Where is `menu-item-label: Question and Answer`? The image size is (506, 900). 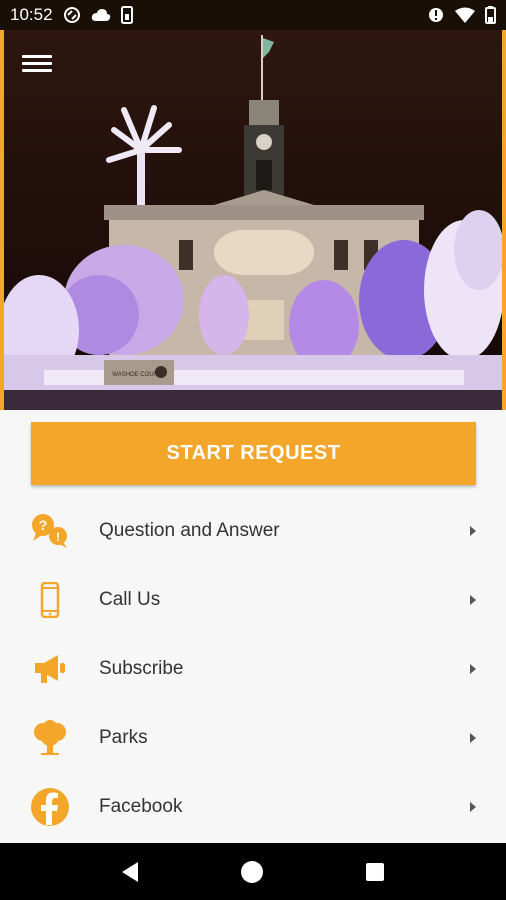 menu-item-label: Question and Answer is located at coordinates (189, 530).